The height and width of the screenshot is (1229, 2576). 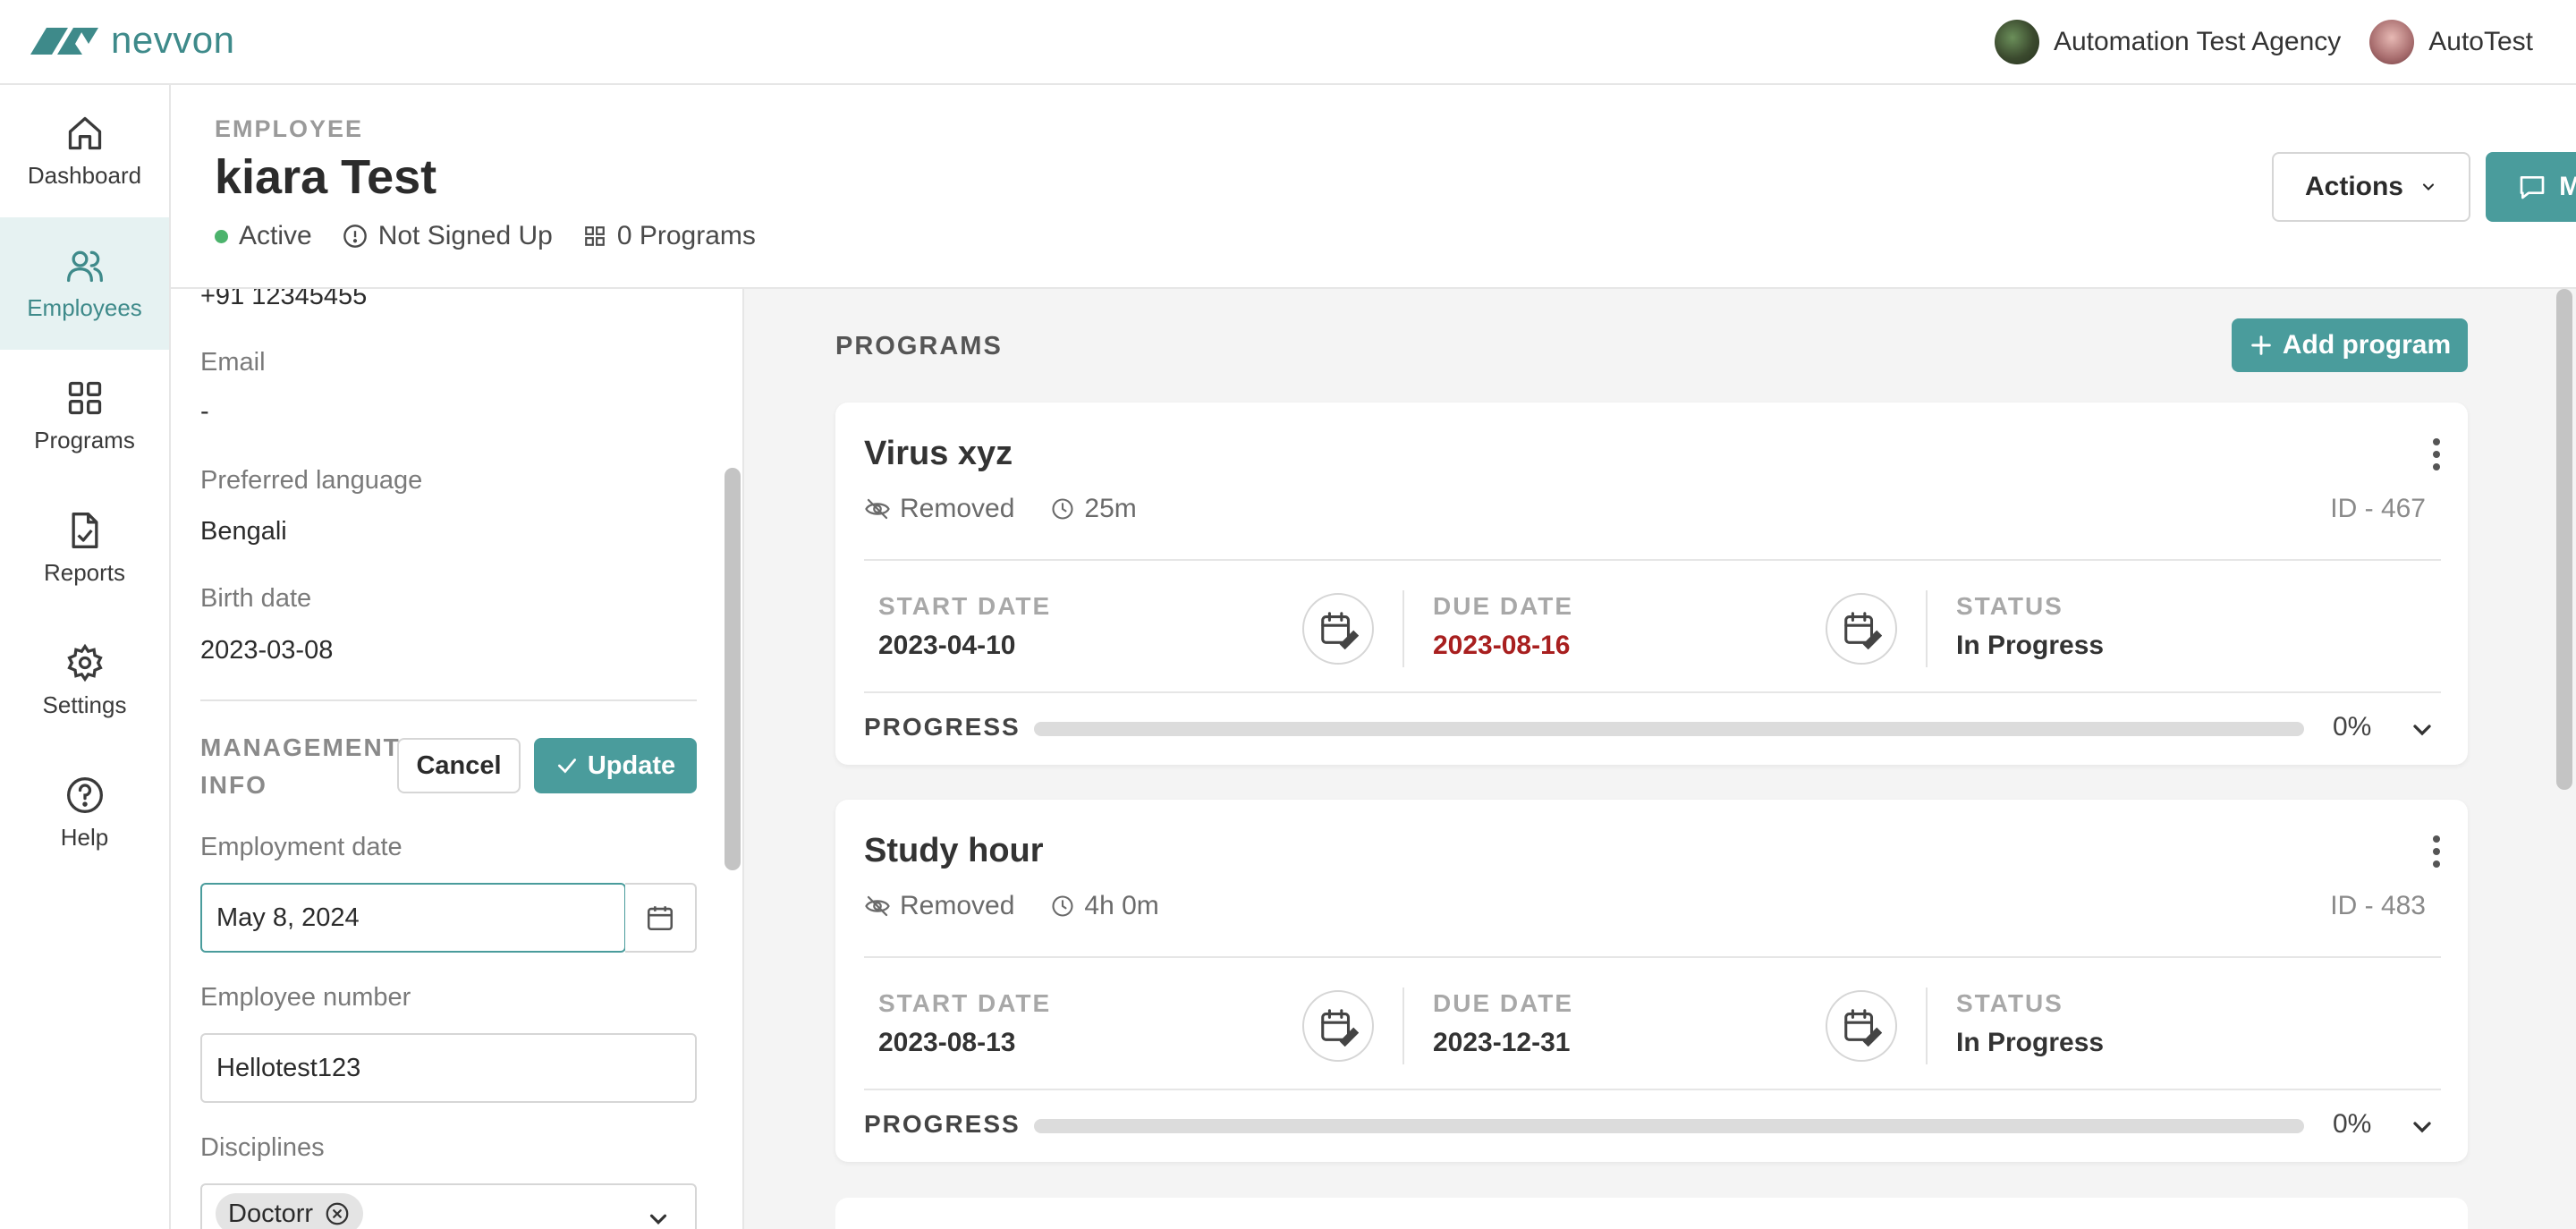 I want to click on user-name: AutoTest, so click(x=2480, y=41).